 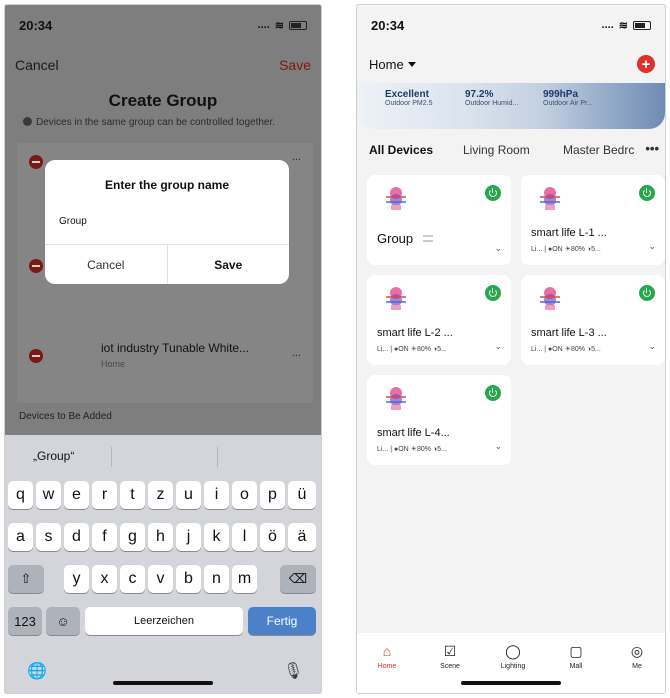 What do you see at coordinates (188, 537) in the screenshot?
I see `key: j` at bounding box center [188, 537].